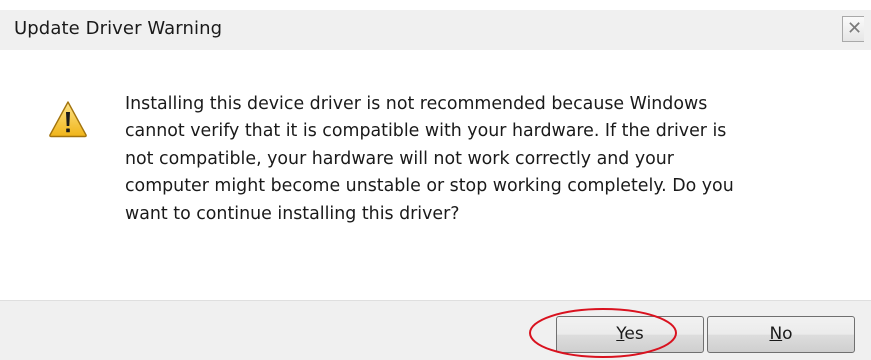 The image size is (871, 360). I want to click on no-button: No, so click(781, 334).